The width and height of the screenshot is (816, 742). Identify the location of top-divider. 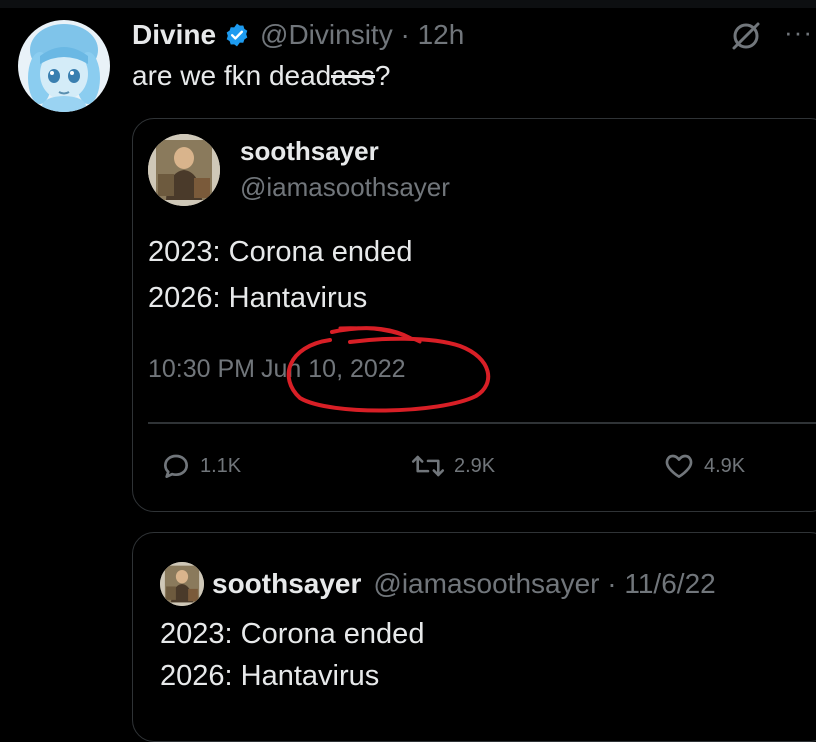
(408, 4).